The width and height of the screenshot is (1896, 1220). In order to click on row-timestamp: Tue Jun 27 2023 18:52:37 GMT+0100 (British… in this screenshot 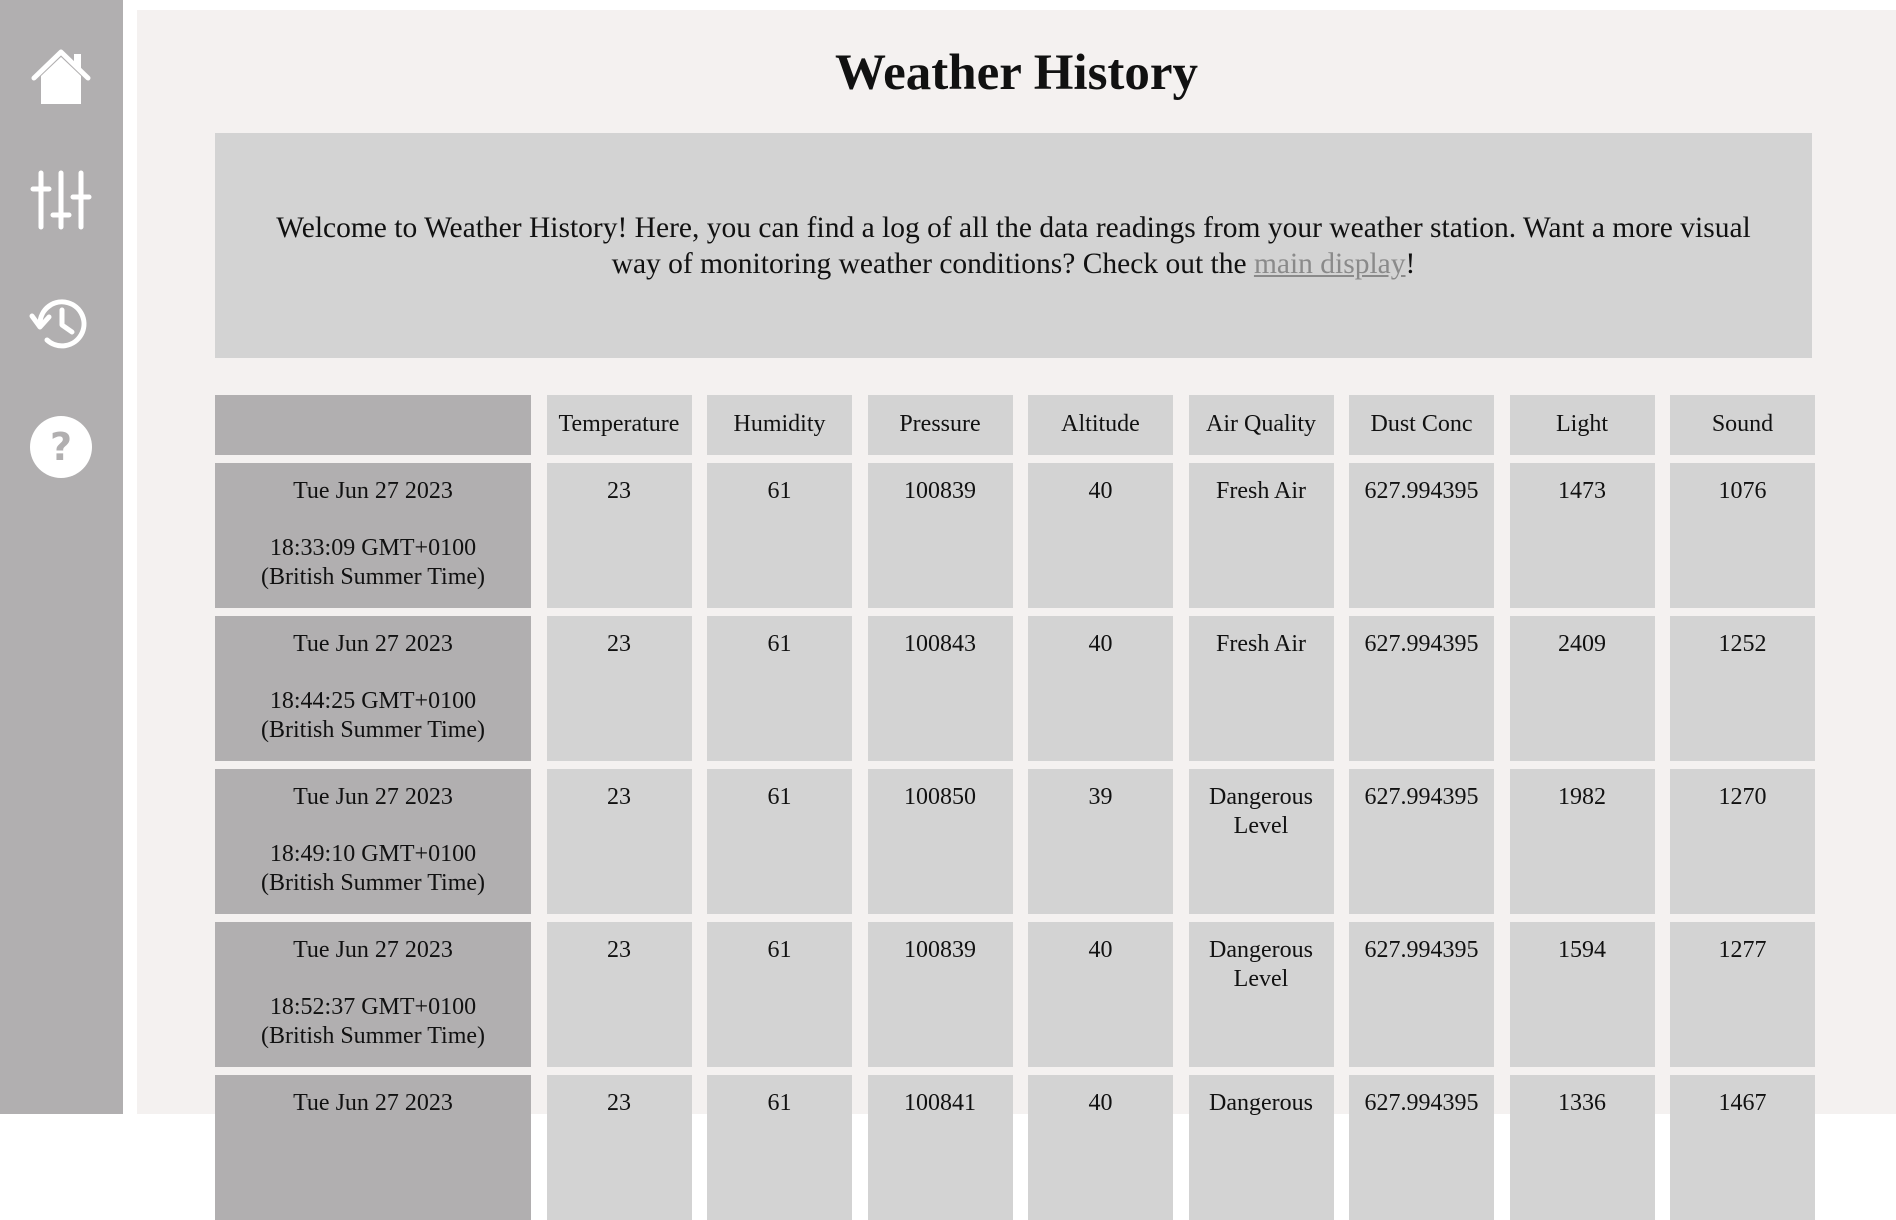, I will do `click(373, 994)`.